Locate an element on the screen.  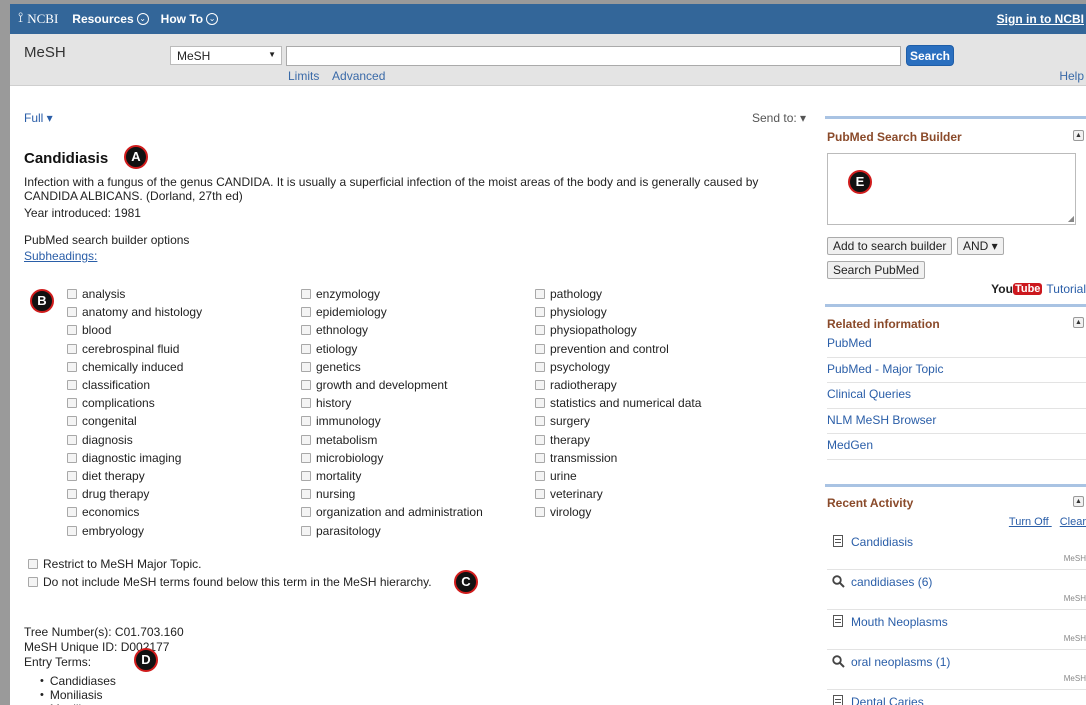
subheading-option: chemically induced is located at coordinates (134, 367).